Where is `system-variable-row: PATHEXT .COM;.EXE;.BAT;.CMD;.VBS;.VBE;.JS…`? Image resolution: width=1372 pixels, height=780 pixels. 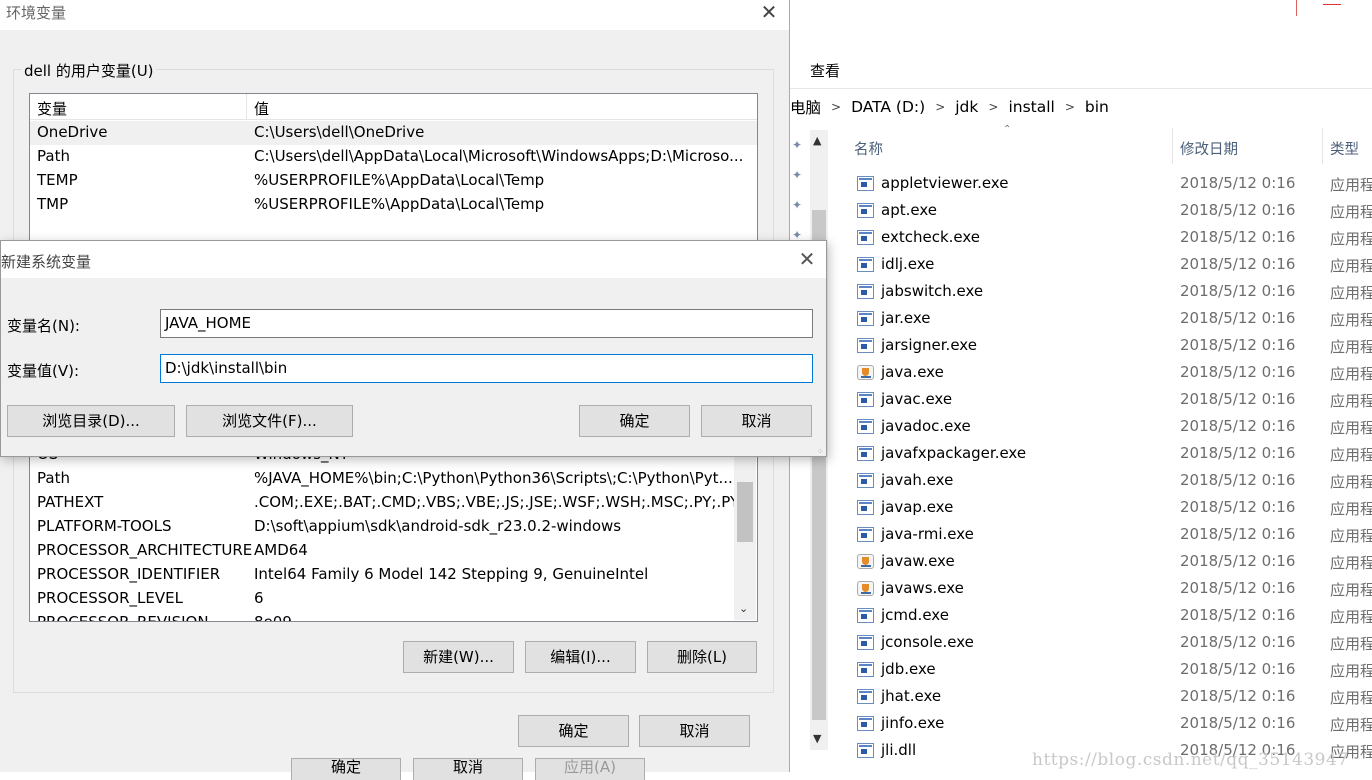
system-variable-row: PATHEXT .COM;.EXE;.BAT;.CMD;.VBS;.VBE;.JS… is located at coordinates (393, 503).